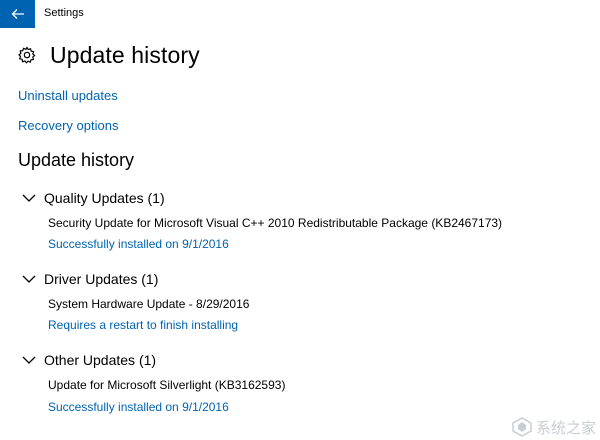 The width and height of the screenshot is (600, 440). What do you see at coordinates (522, 427) in the screenshot?
I see `watermark-logo-icon` at bounding box center [522, 427].